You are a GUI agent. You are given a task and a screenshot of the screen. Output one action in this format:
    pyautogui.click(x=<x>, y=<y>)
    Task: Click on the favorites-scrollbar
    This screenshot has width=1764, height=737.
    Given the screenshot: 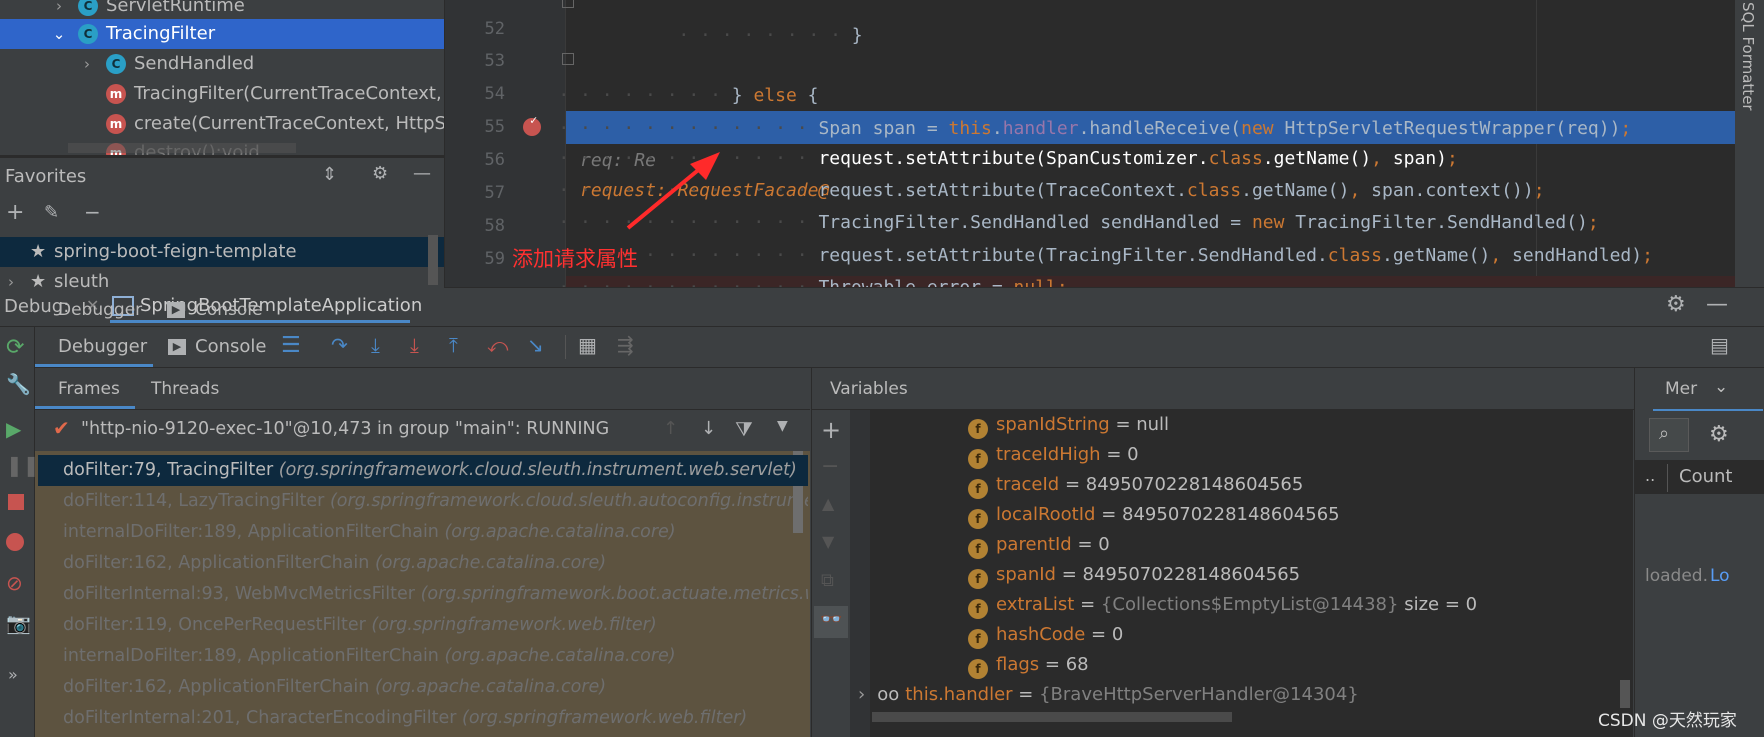 What is the action you would take?
    pyautogui.click(x=433, y=260)
    